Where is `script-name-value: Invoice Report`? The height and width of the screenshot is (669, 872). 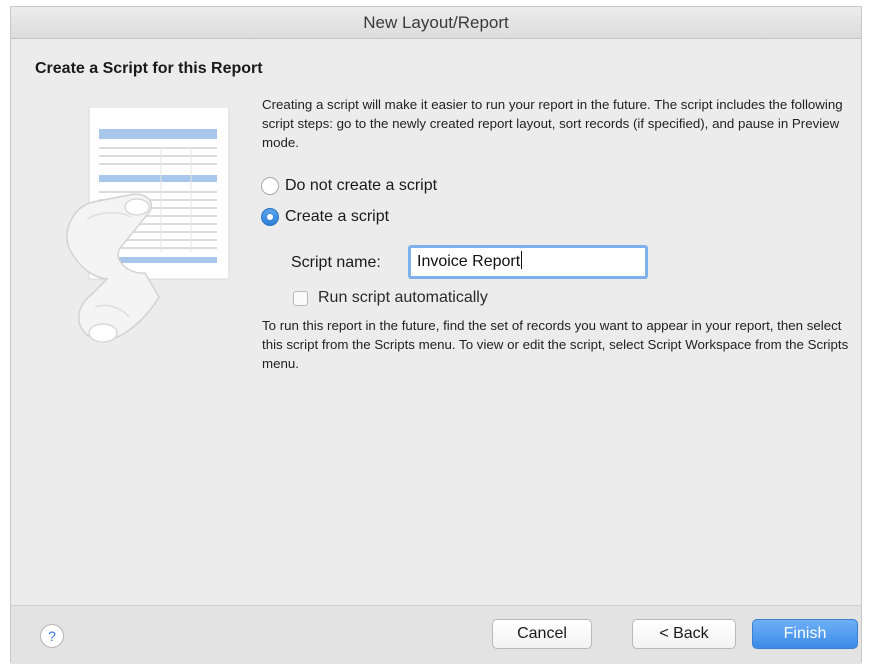
script-name-value: Invoice Report is located at coordinates (469, 261).